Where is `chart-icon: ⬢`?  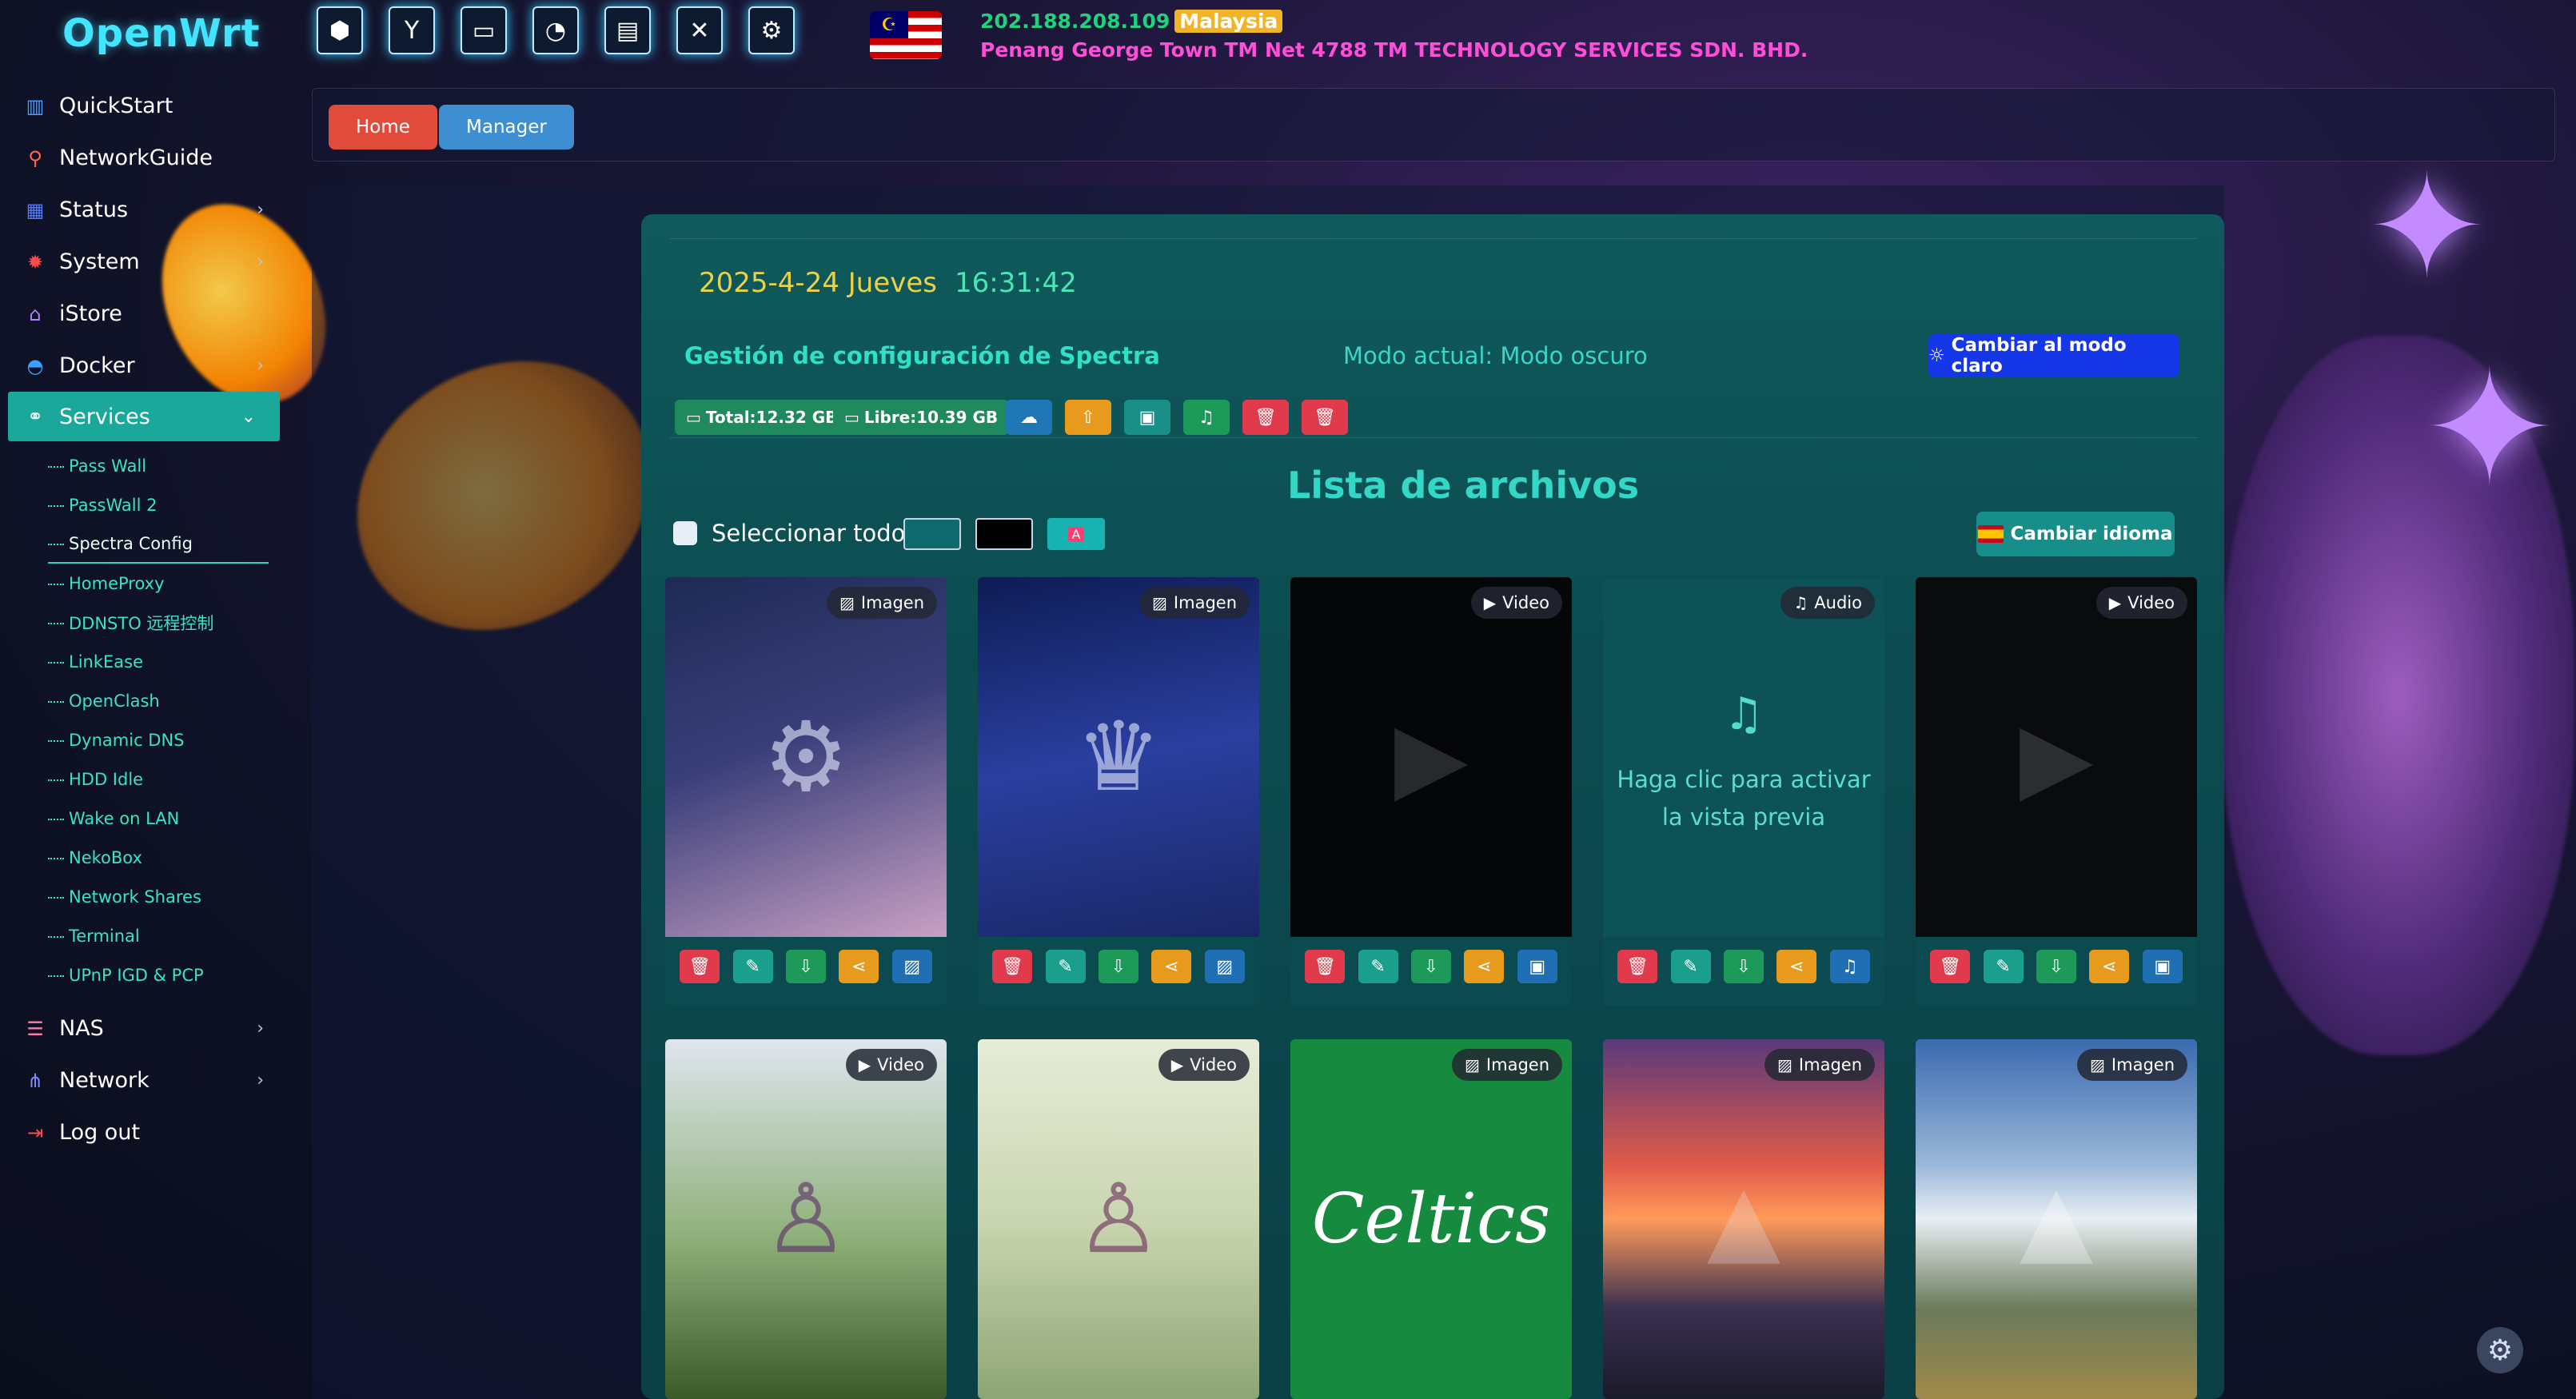
chart-icon: ⬢ is located at coordinates (340, 30).